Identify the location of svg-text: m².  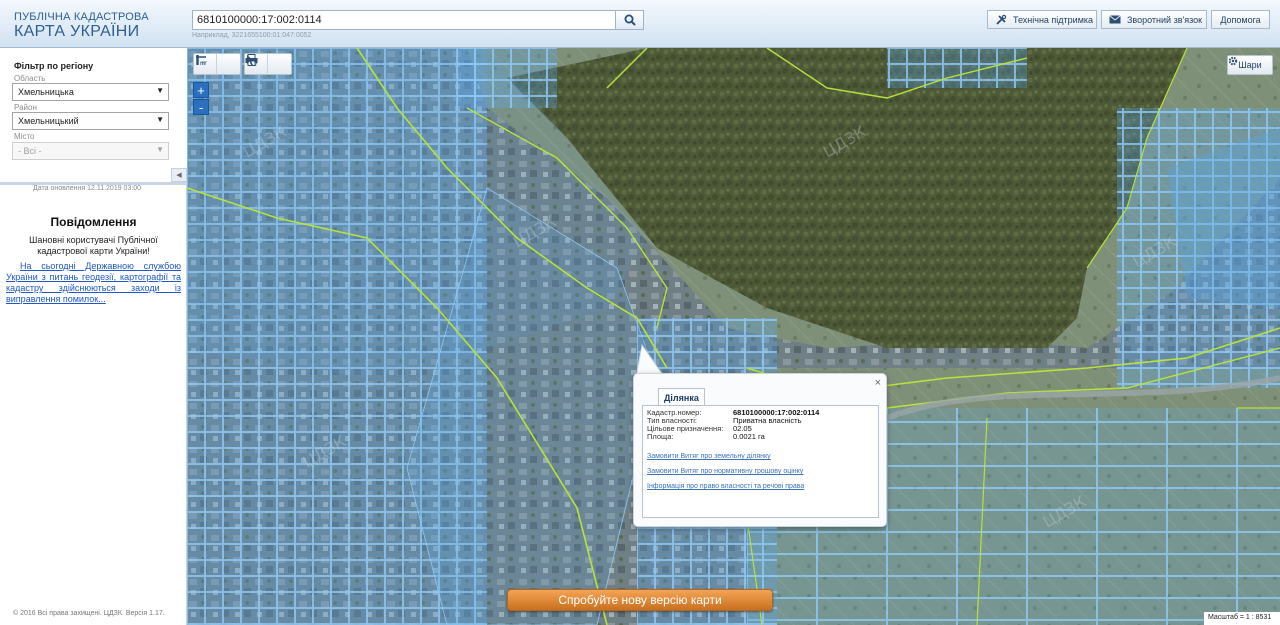
(203, 63).